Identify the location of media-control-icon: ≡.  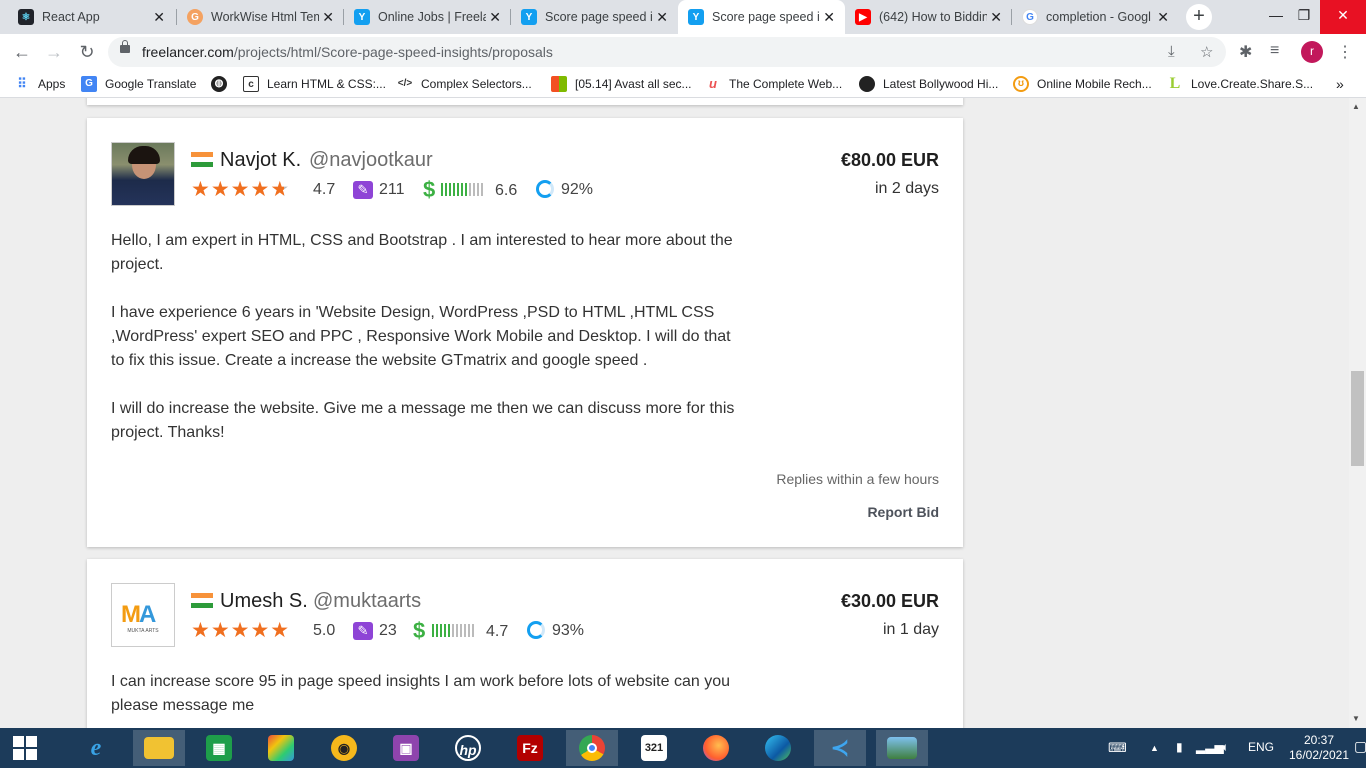
(1274, 51).